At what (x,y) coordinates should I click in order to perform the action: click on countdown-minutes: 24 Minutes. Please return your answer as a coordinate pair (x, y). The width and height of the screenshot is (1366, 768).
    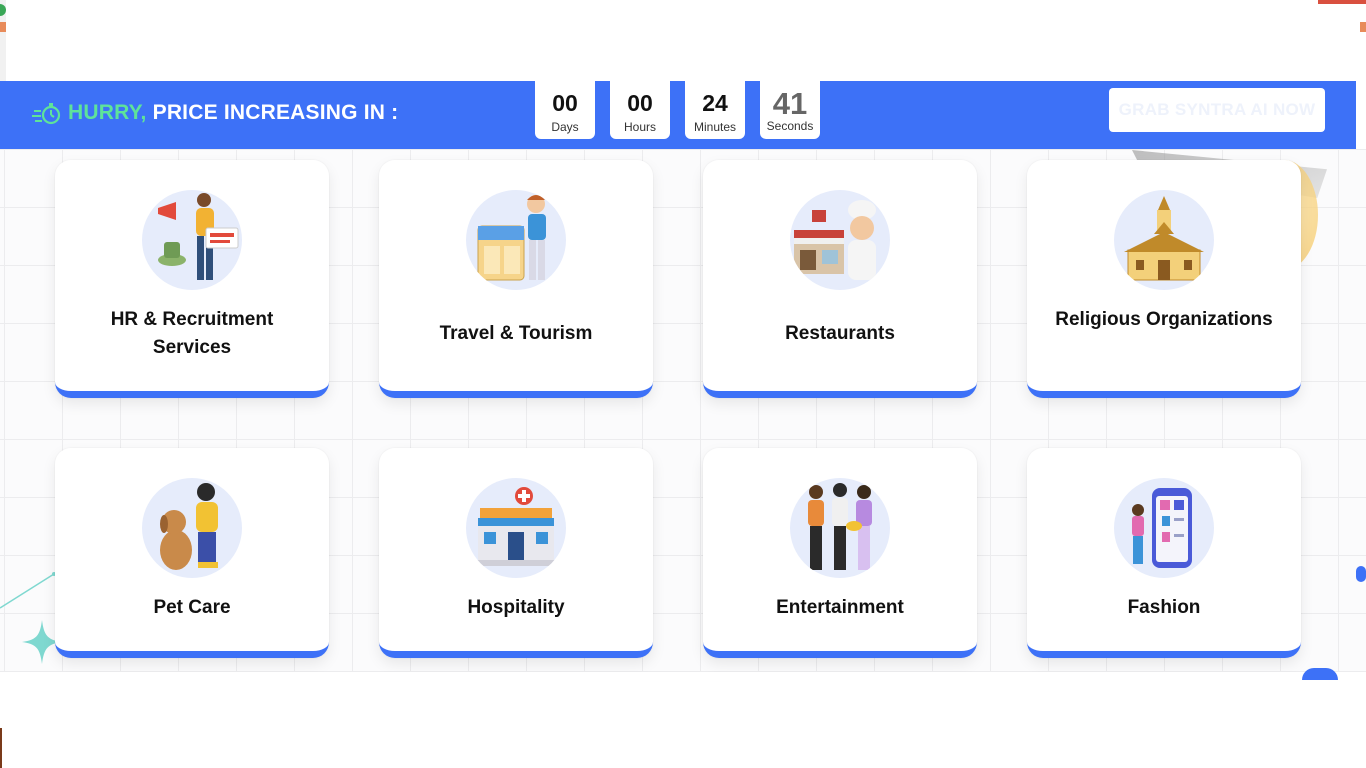
    Looking at the image, I should click on (715, 110).